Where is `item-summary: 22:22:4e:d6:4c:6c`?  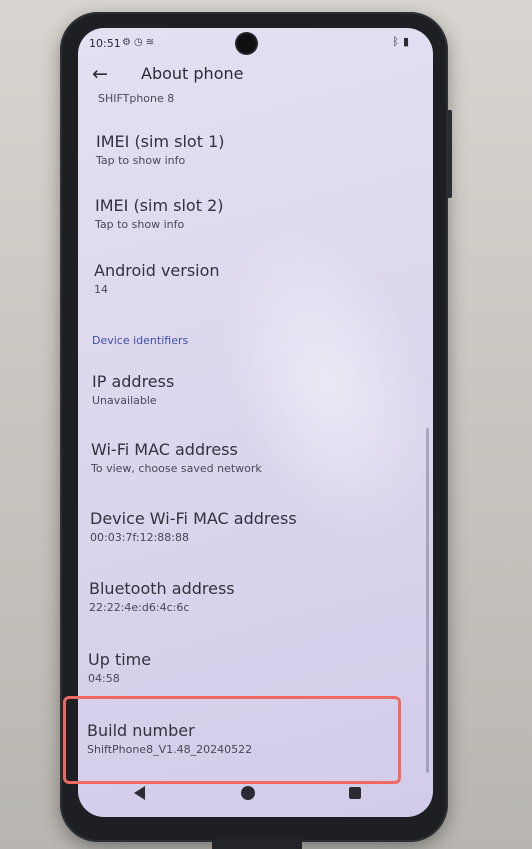 item-summary: 22:22:4e:d6:4c:6c is located at coordinates (139, 607).